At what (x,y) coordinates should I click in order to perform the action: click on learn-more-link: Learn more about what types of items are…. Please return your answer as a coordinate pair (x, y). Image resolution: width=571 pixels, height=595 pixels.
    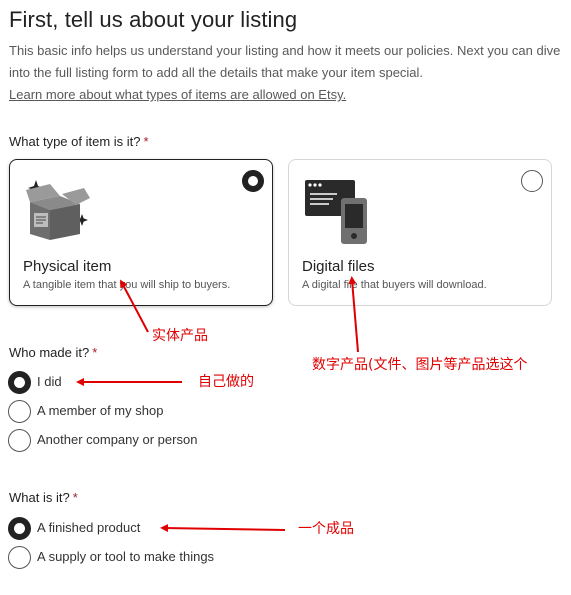
    Looking at the image, I should click on (177, 95).